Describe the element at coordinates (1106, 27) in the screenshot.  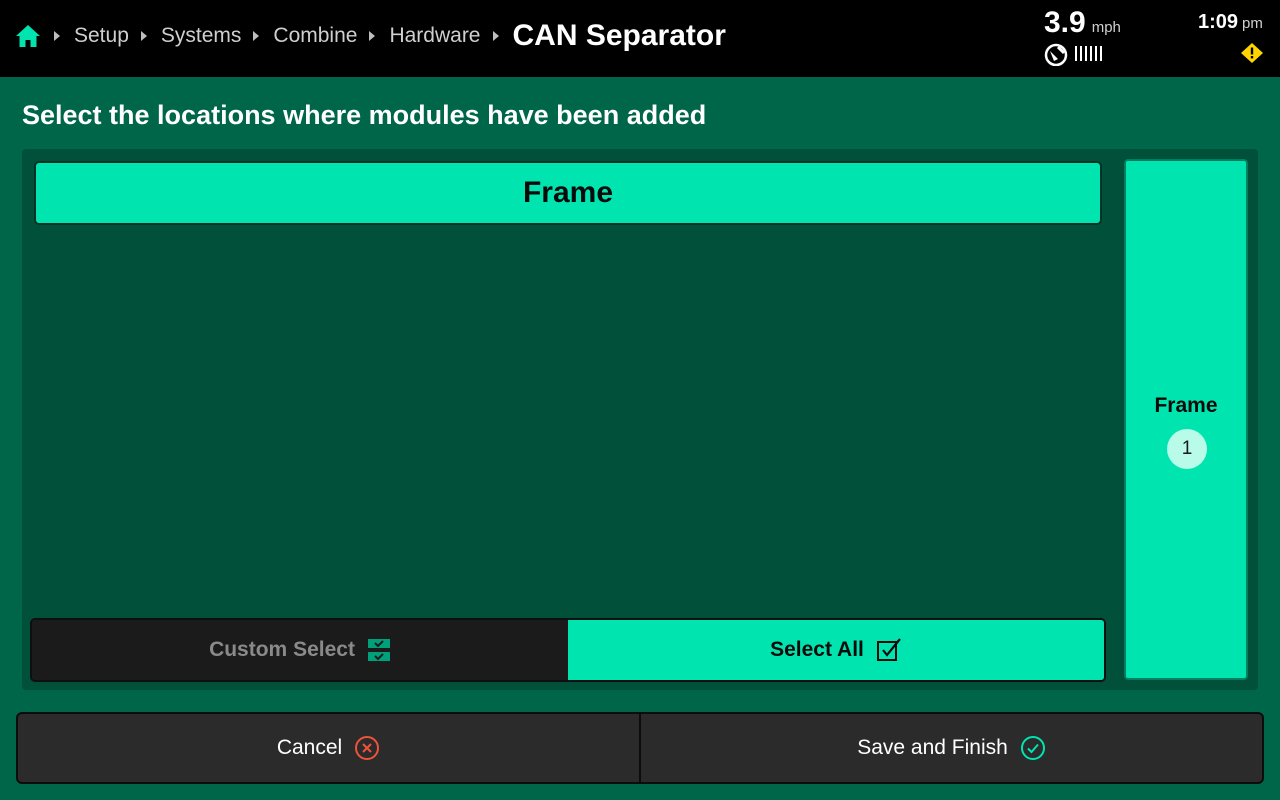
I see `speed-unit: mph` at that location.